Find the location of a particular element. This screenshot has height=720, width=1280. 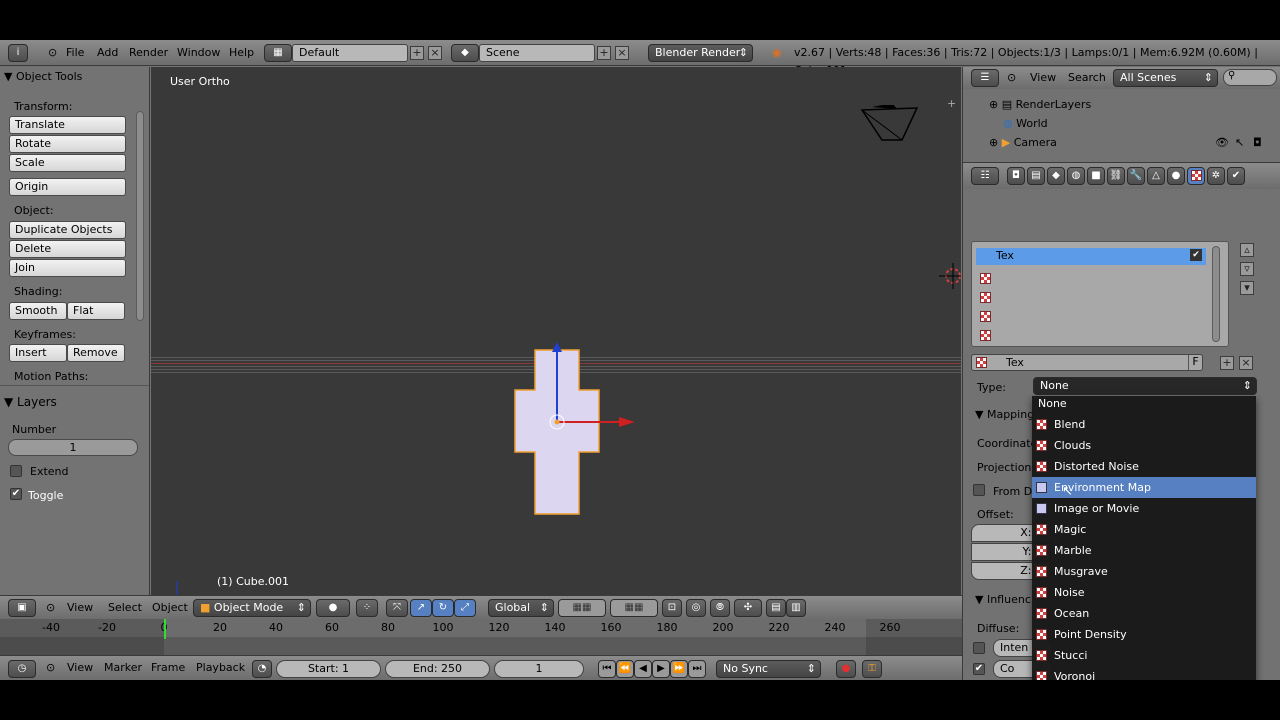

fake-user-button: F is located at coordinates (1195, 362).